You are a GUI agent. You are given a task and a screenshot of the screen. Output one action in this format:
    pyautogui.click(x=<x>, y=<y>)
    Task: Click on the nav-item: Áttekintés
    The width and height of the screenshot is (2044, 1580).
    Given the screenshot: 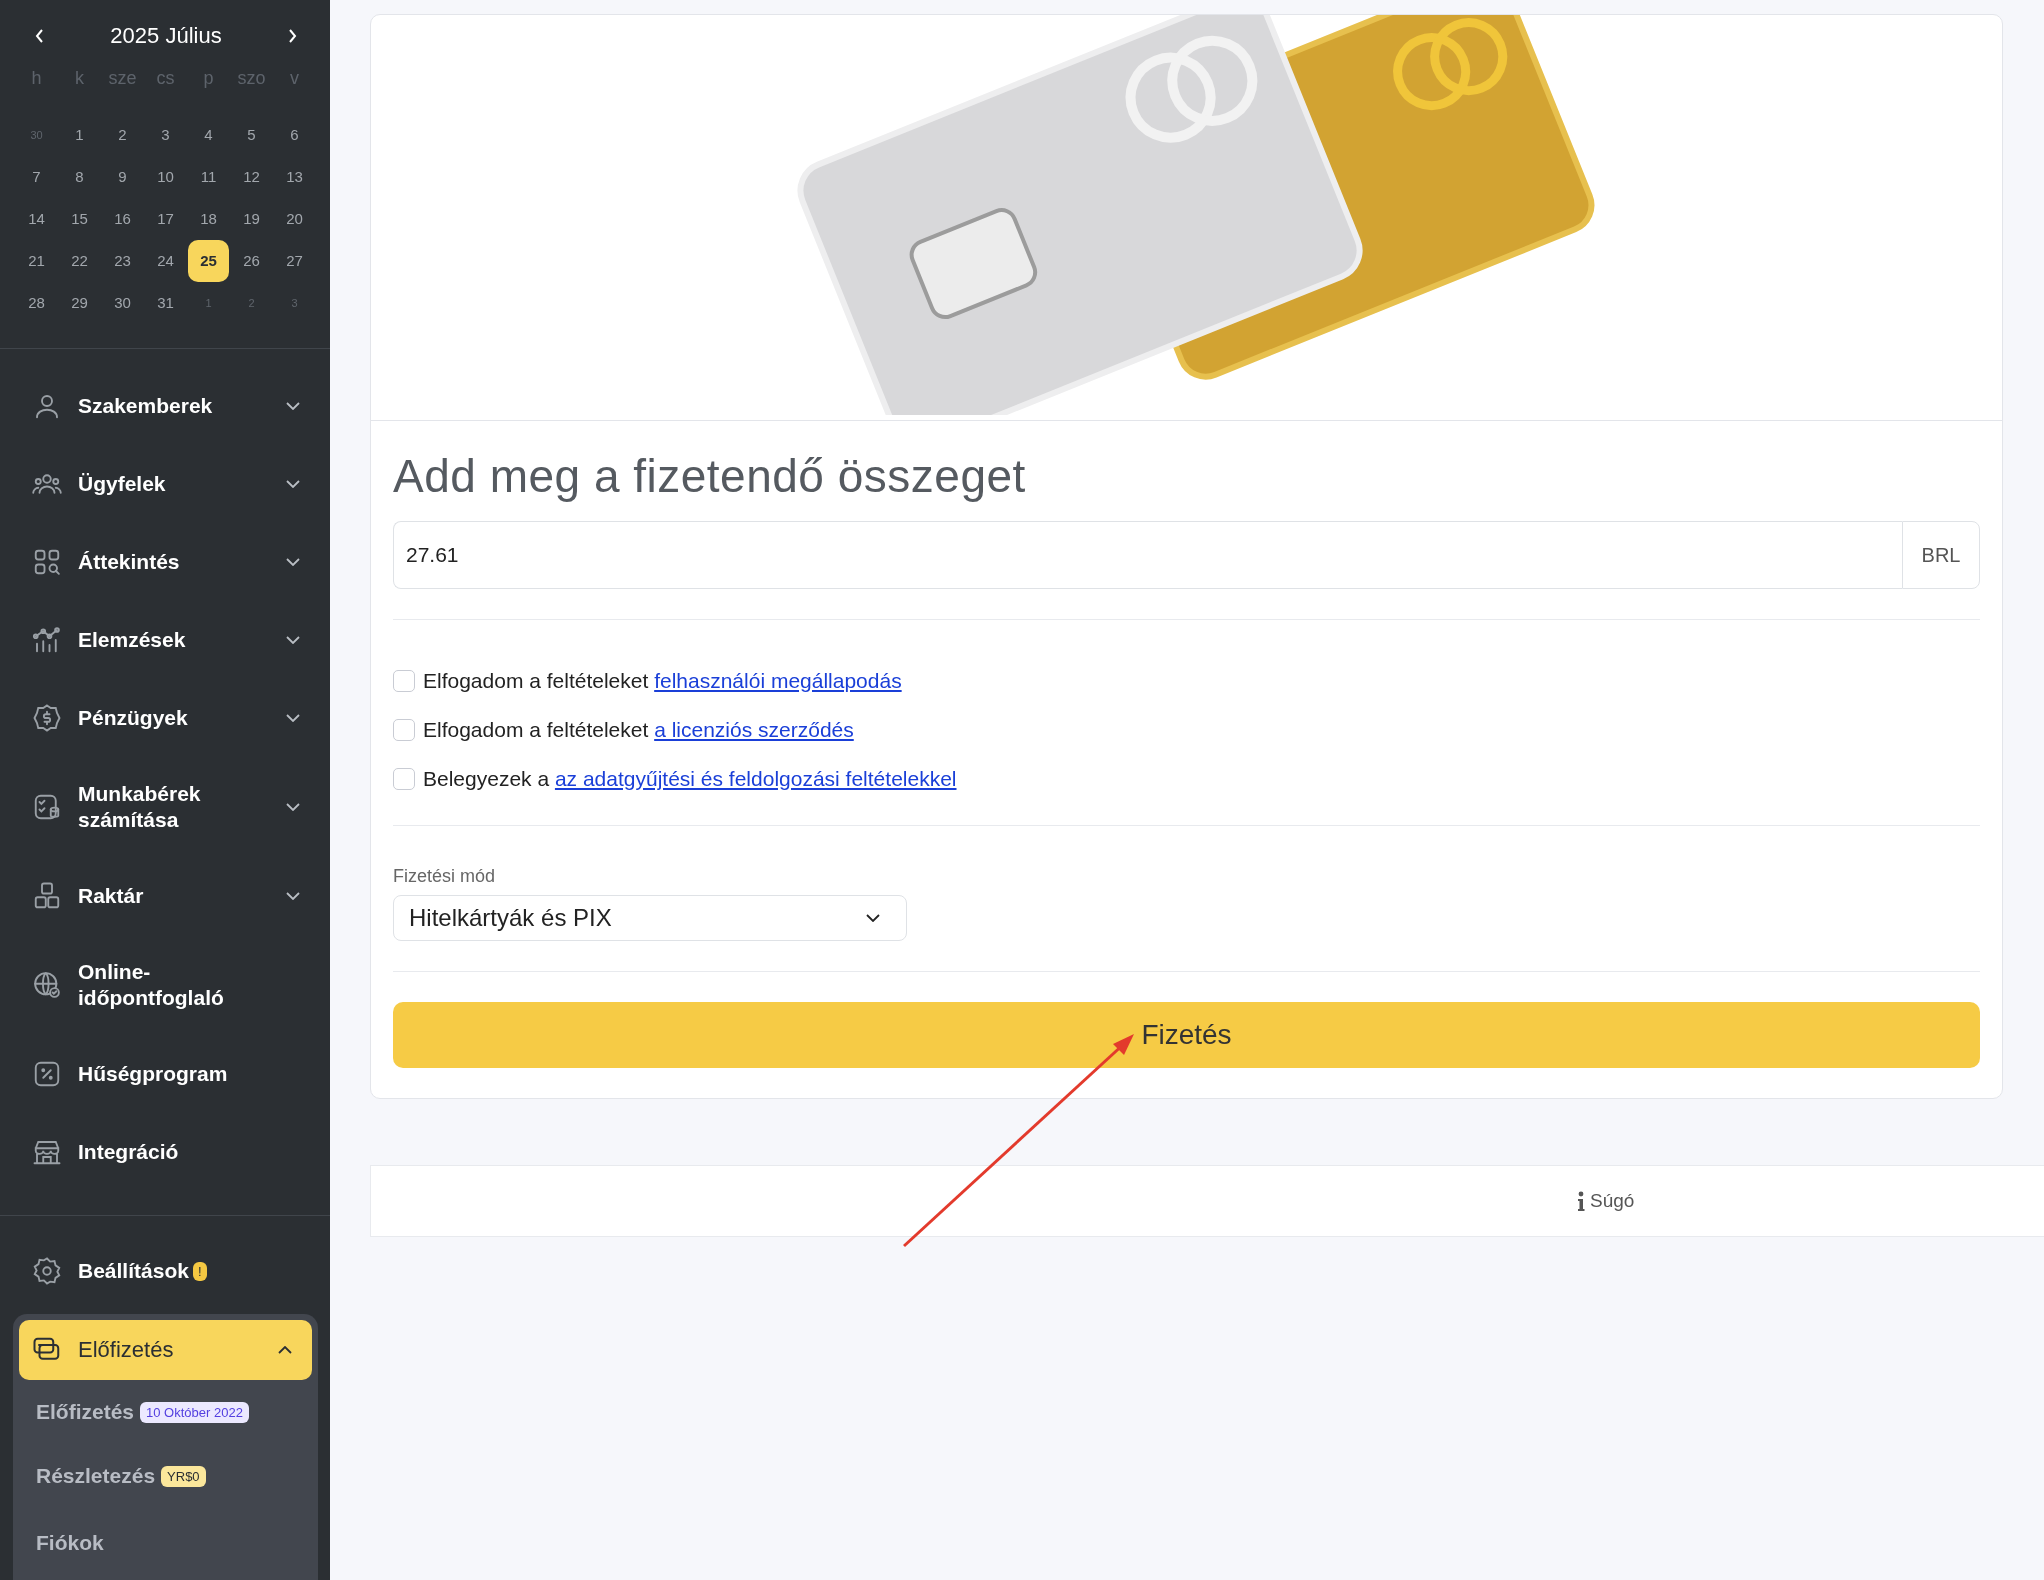 What is the action you would take?
    pyautogui.click(x=165, y=562)
    